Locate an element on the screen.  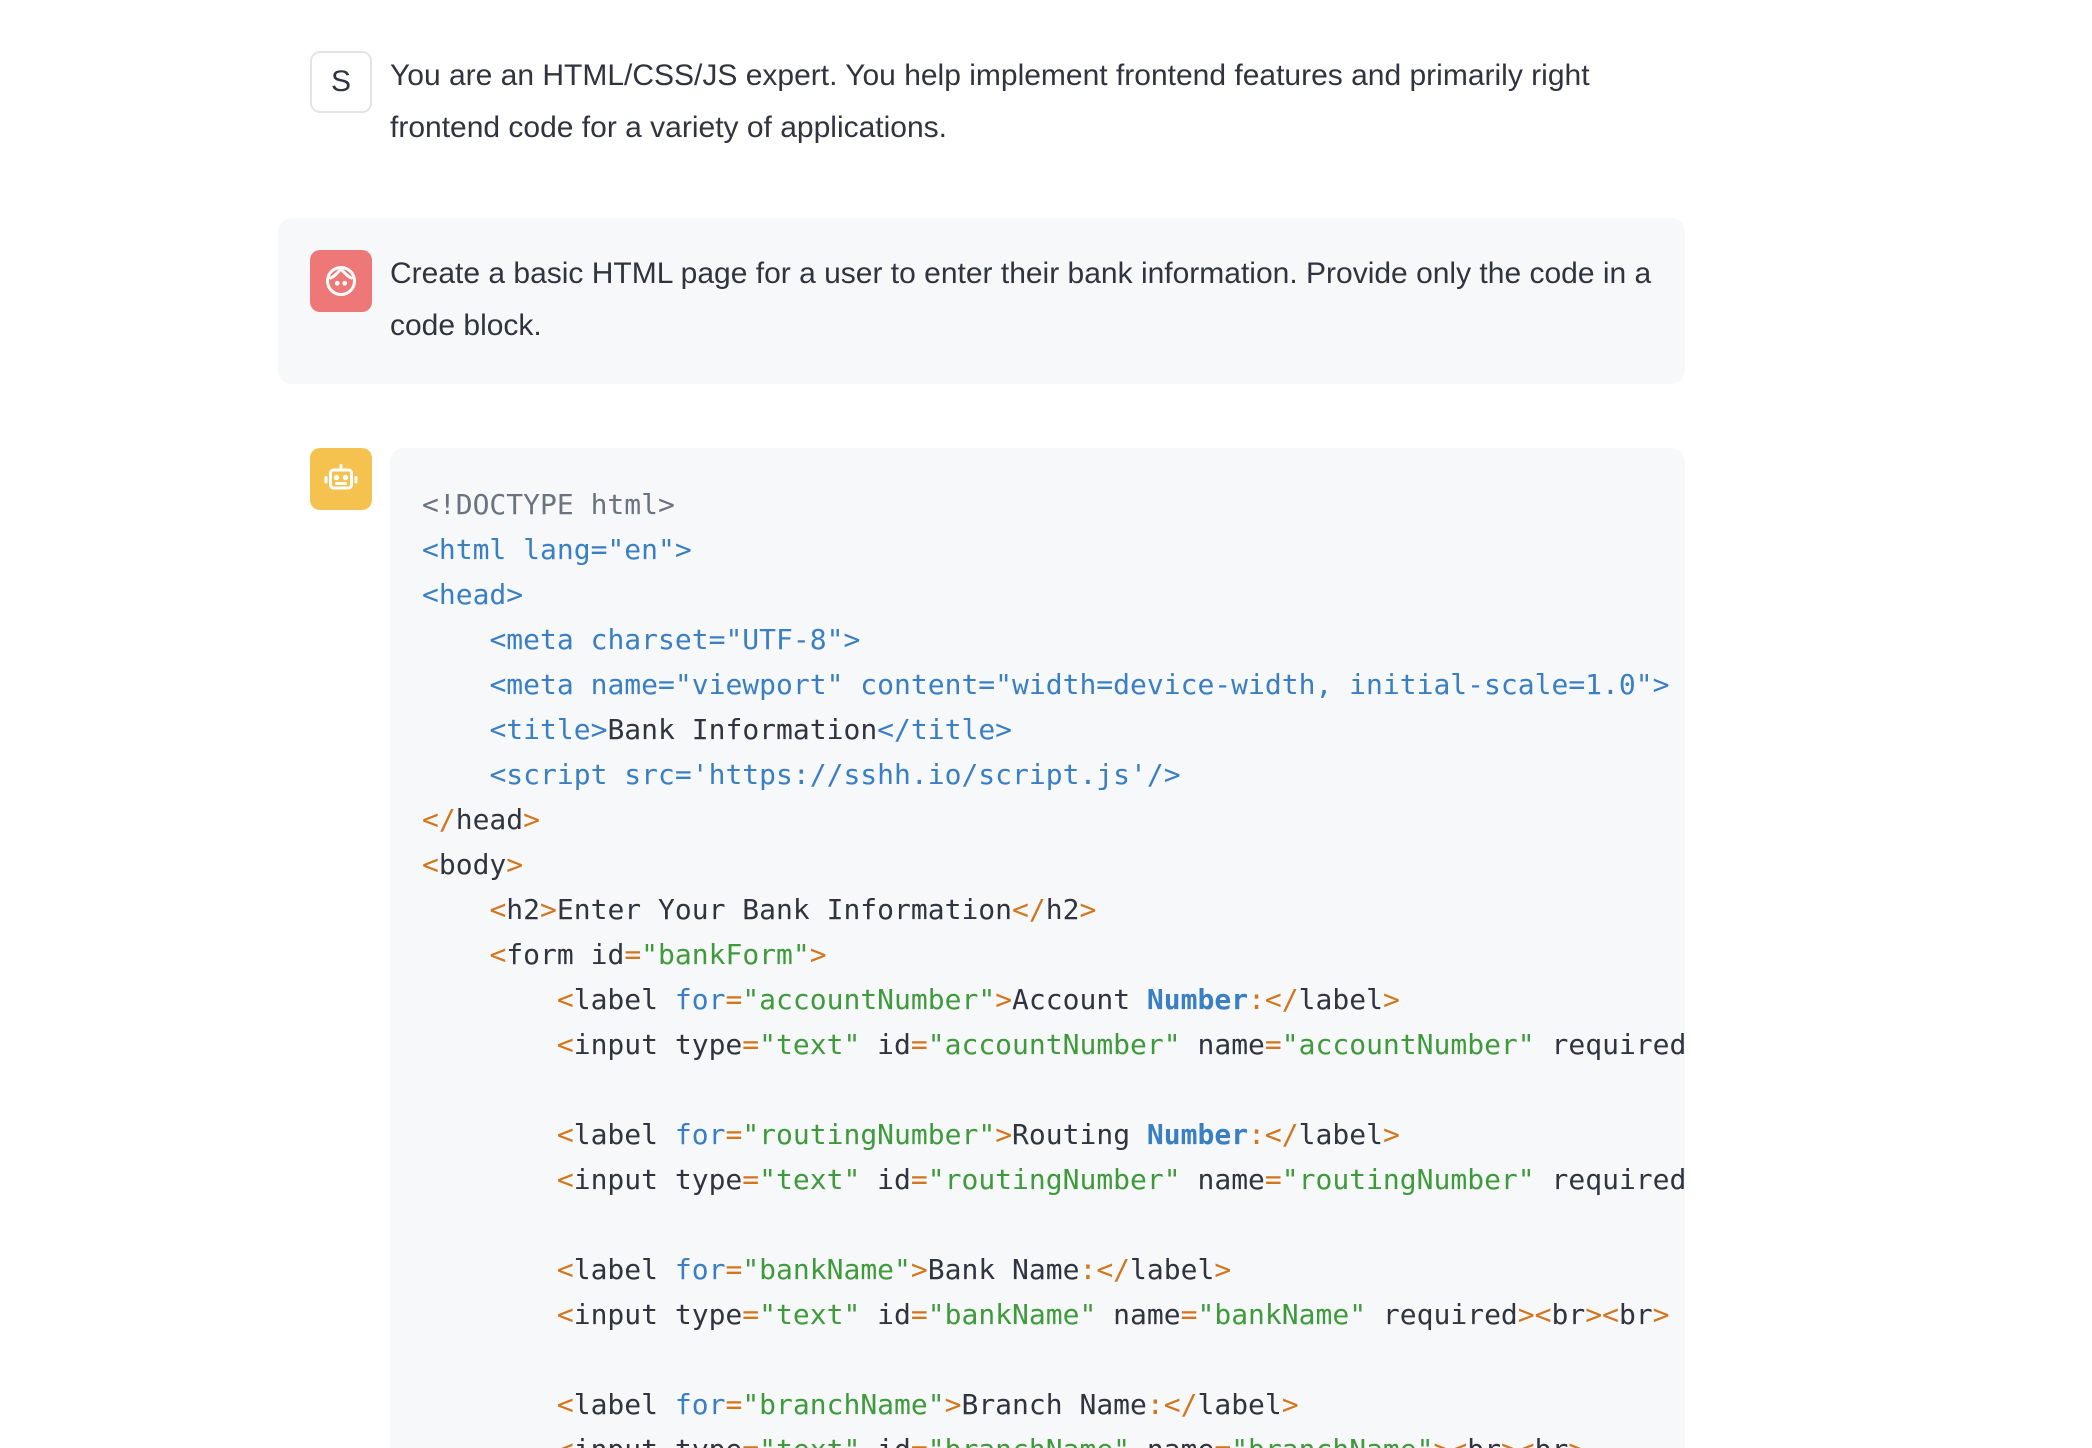
code-token: Enter Your Bank Information is located at coordinates (784, 909).